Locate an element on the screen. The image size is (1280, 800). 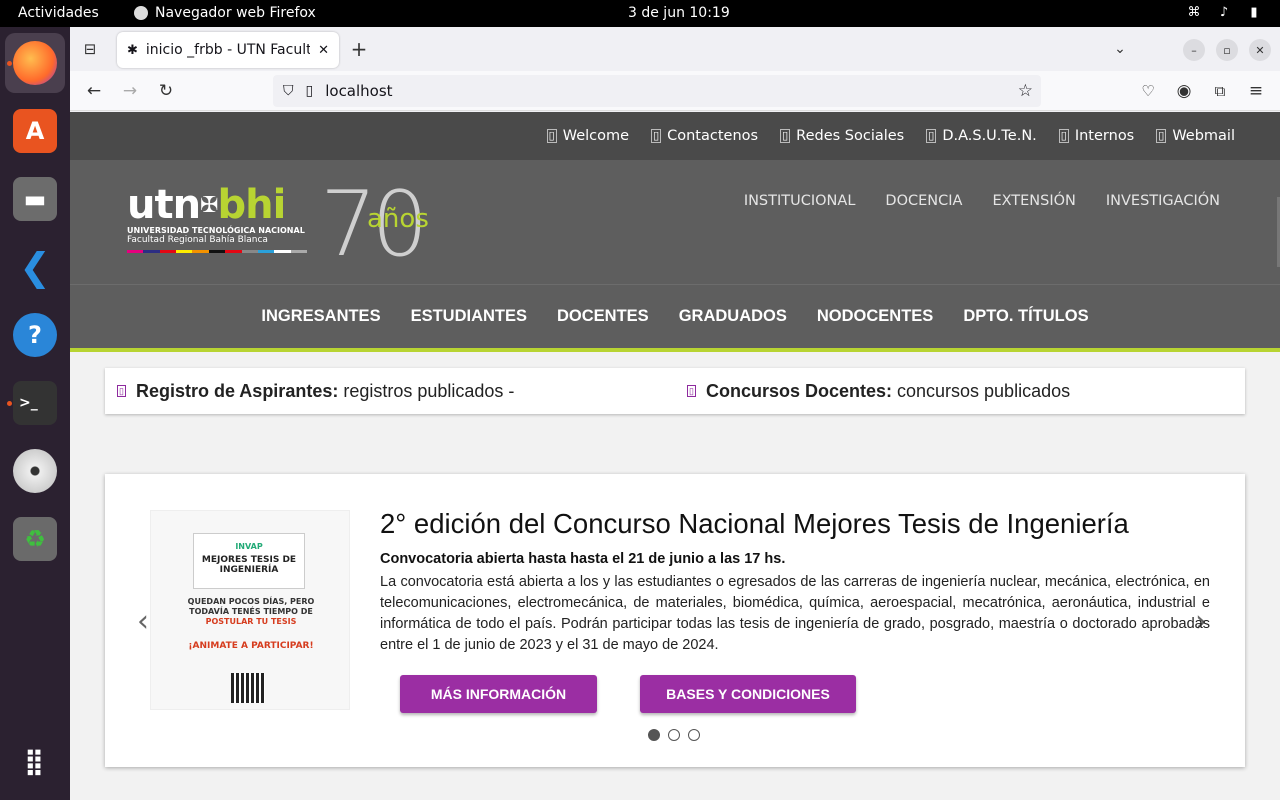
logo-utn: utn is located at coordinates (164, 205).